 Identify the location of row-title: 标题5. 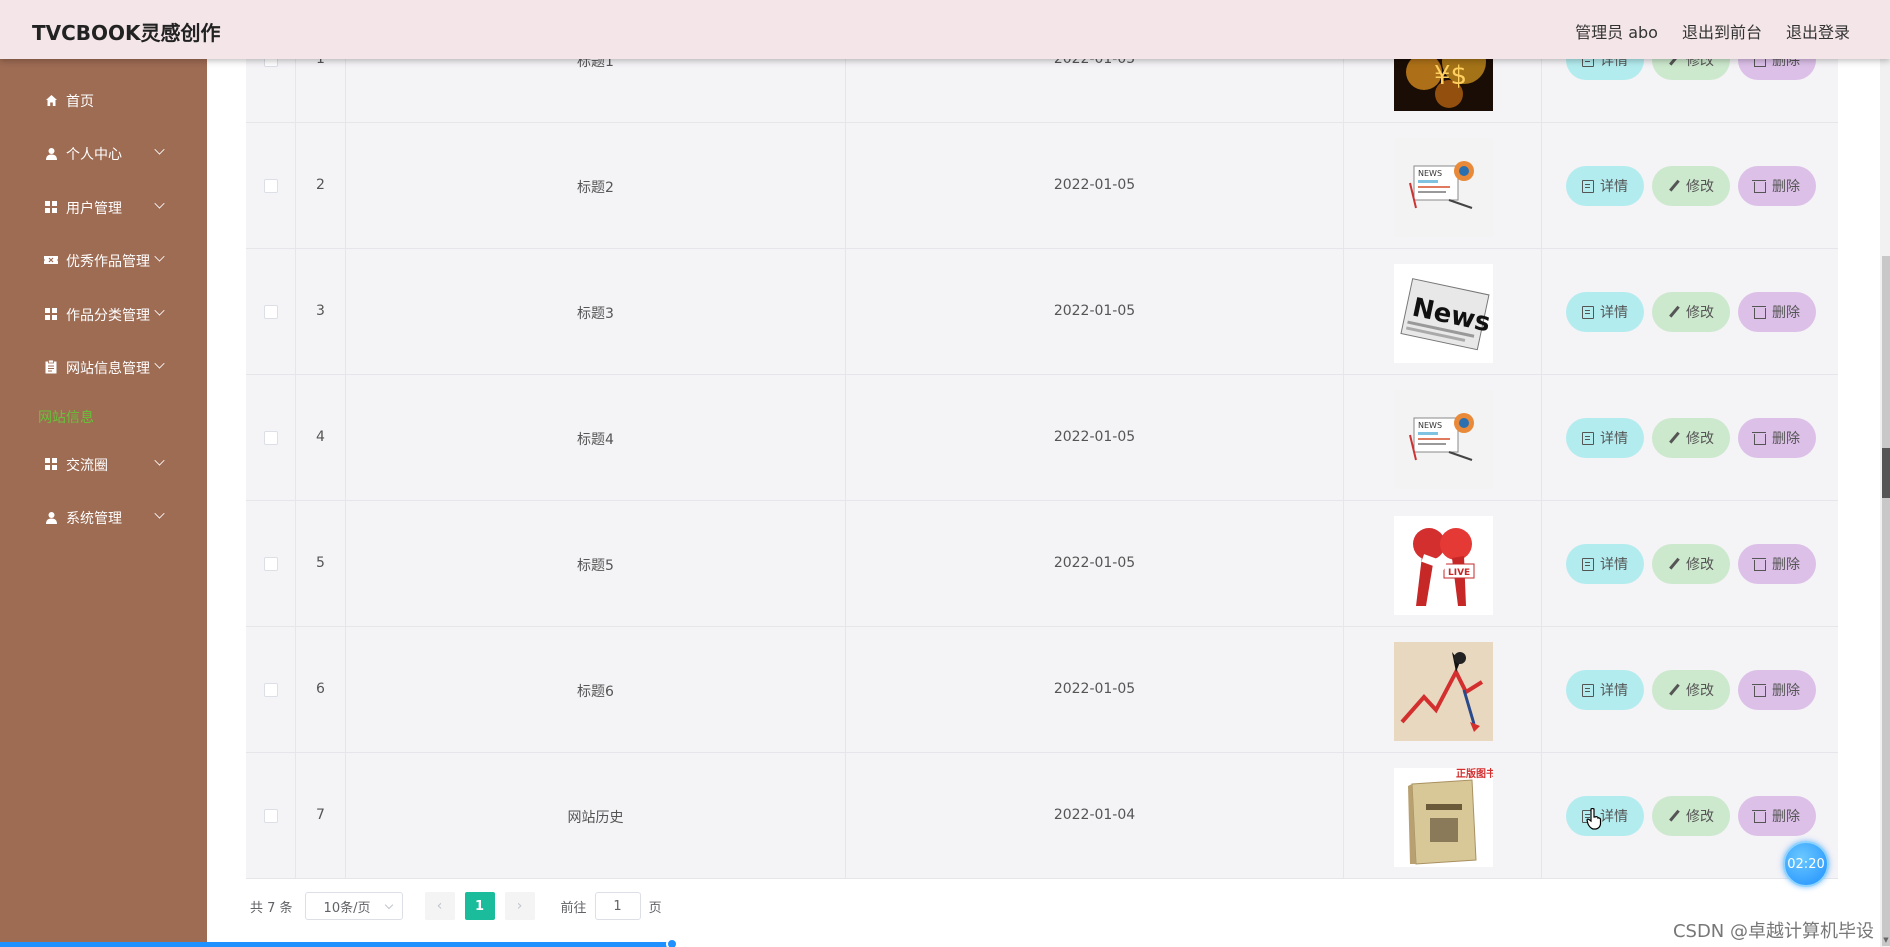
(595, 566).